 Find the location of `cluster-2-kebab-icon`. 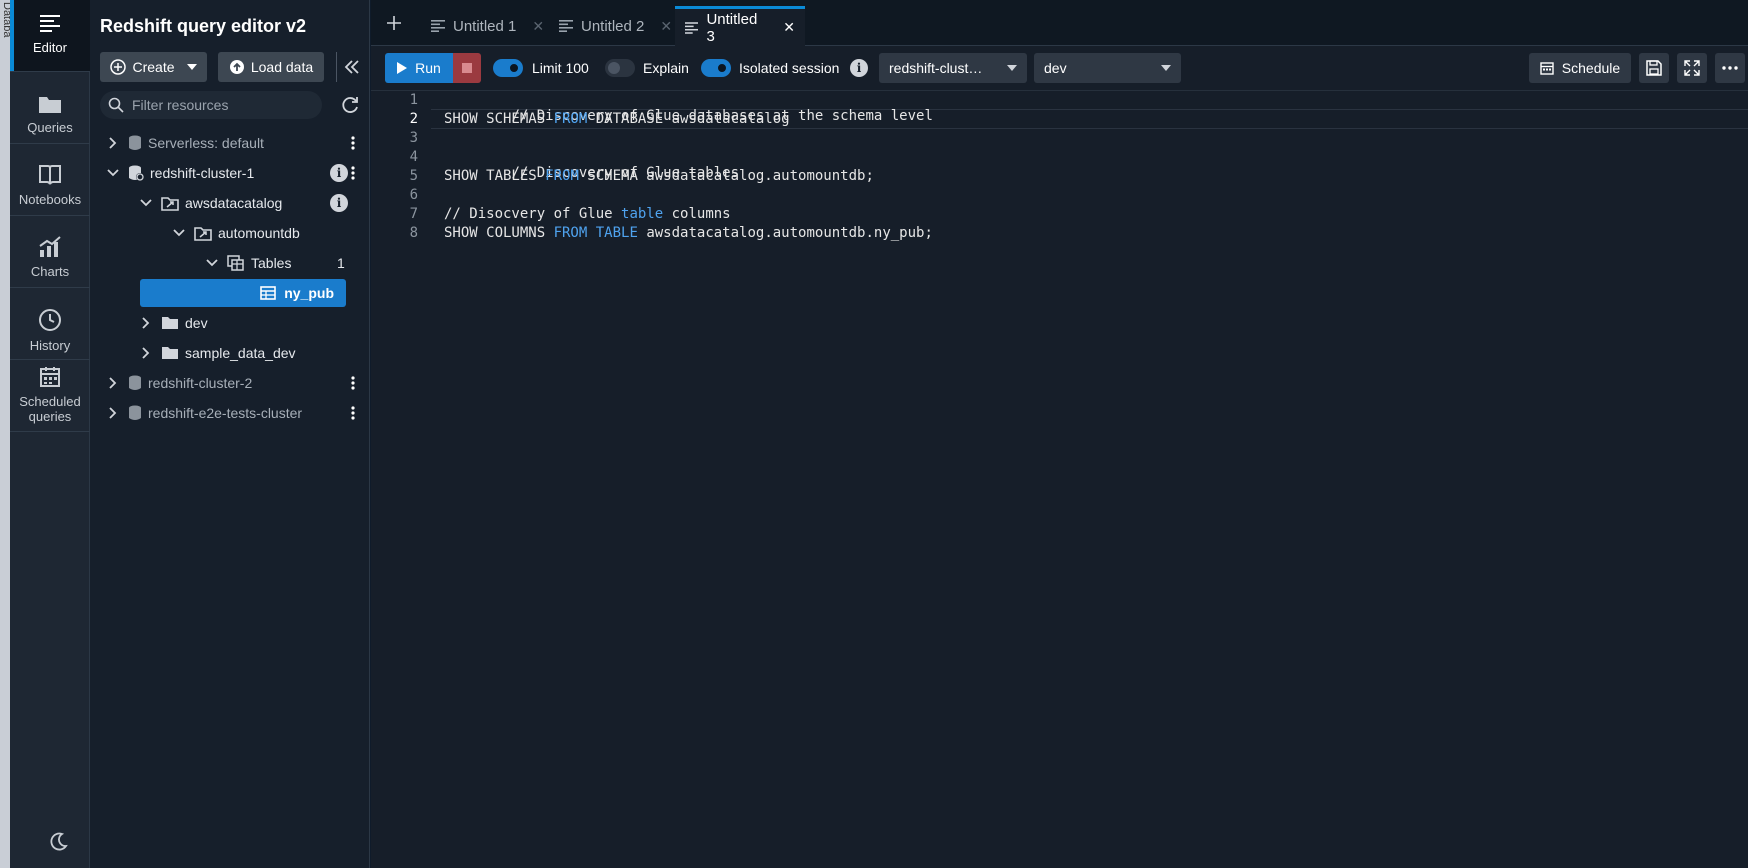

cluster-2-kebab-icon is located at coordinates (353, 383).